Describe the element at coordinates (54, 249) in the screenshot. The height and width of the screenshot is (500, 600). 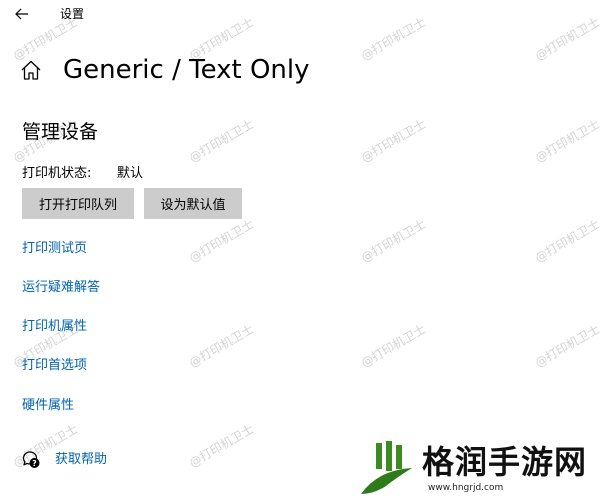
I see `print-test-page-link: 打印测试页` at that location.